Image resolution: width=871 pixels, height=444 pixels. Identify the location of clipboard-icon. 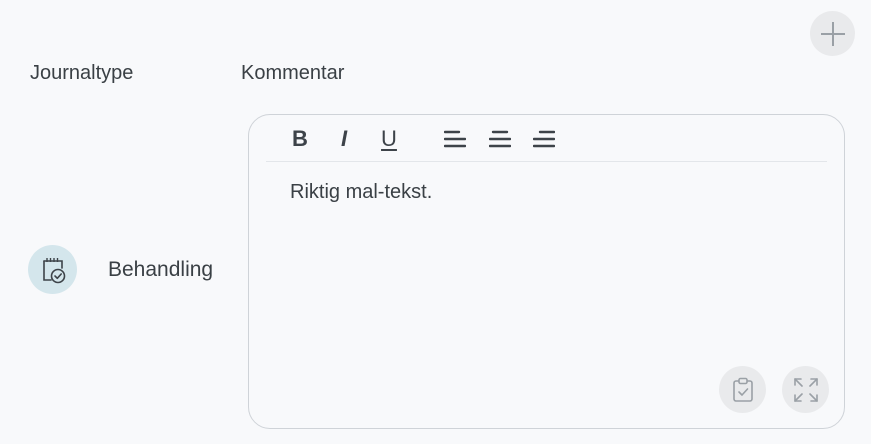
(742, 389).